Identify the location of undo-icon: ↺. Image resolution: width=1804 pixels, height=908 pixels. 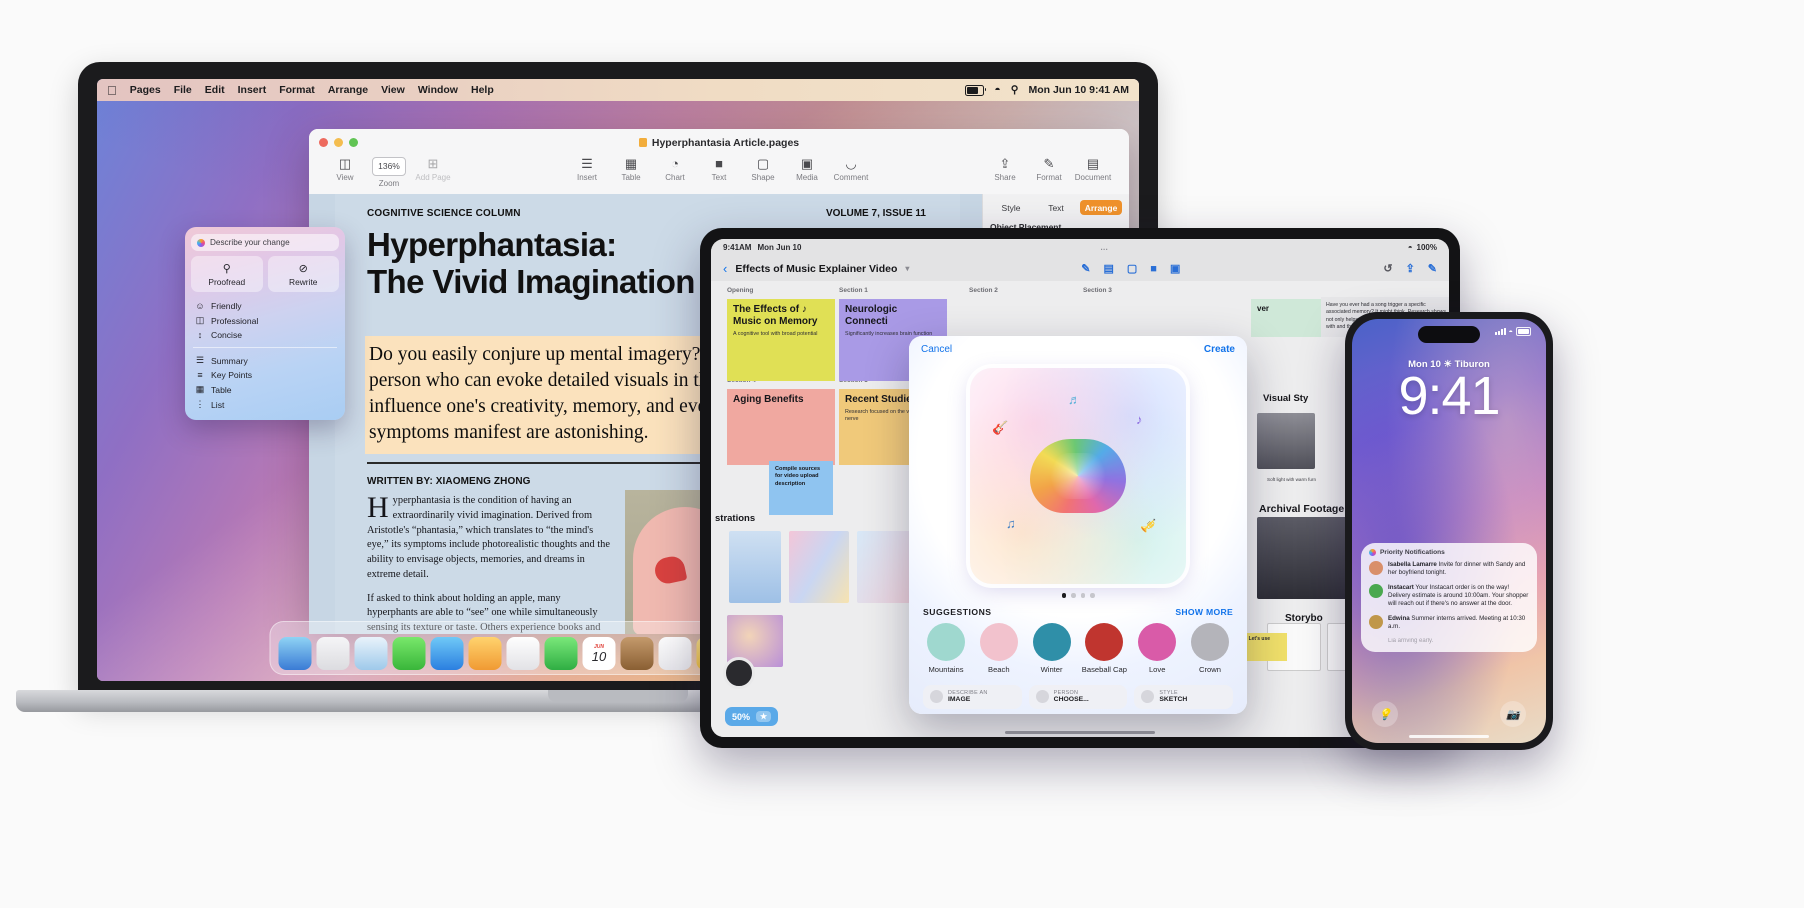
(1387, 268).